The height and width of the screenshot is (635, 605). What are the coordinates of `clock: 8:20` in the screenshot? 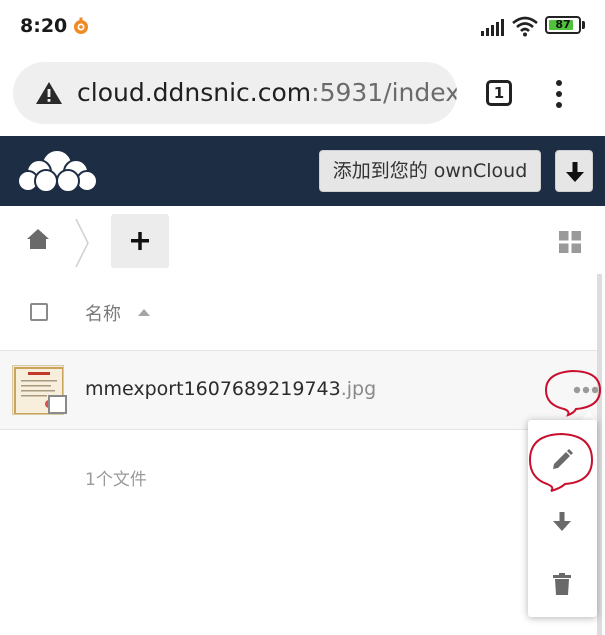 It's located at (44, 26).